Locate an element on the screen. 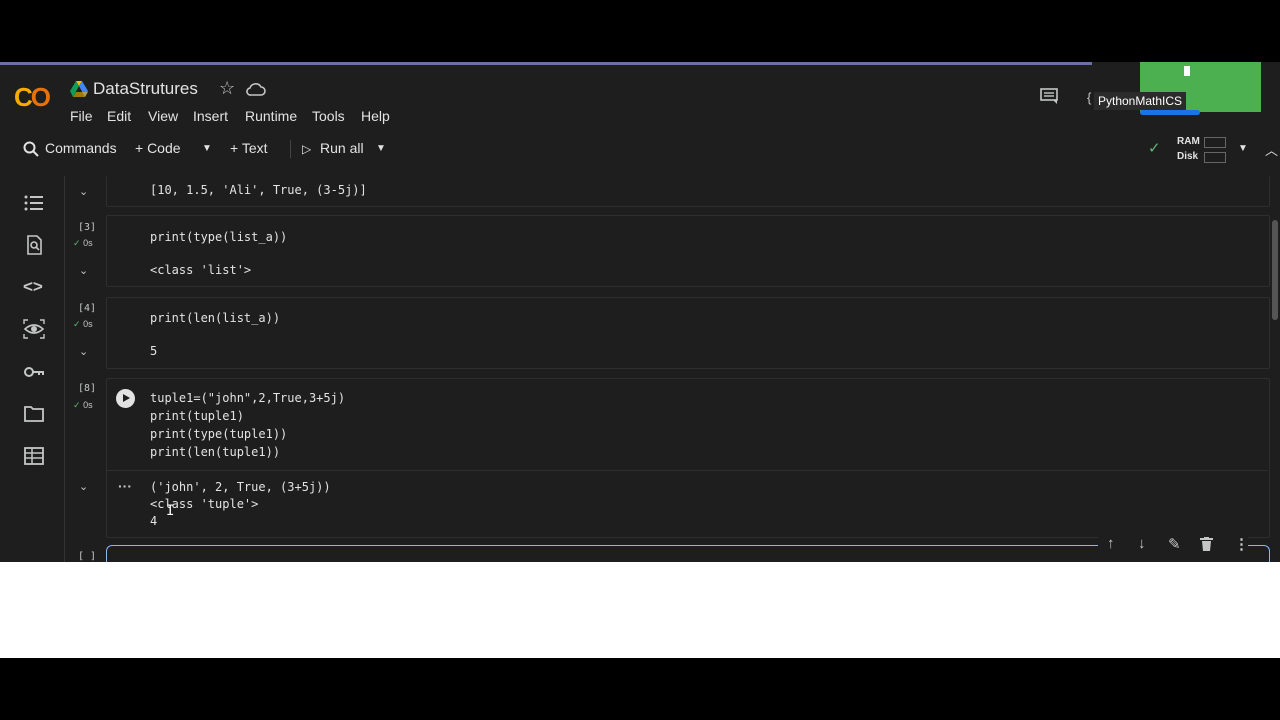  menu-help: Help is located at coordinates (375, 116).